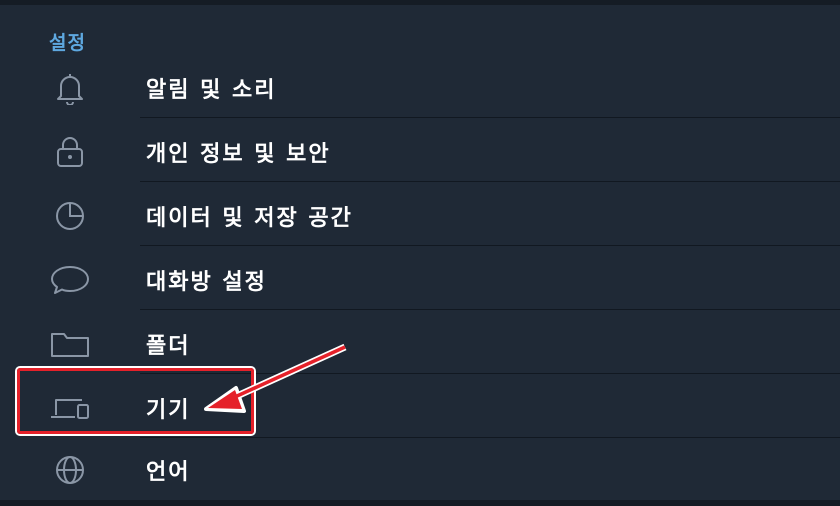 Image resolution: width=840 pixels, height=506 pixels. Describe the element at coordinates (420, 2) in the screenshot. I see `top-edge` at that location.